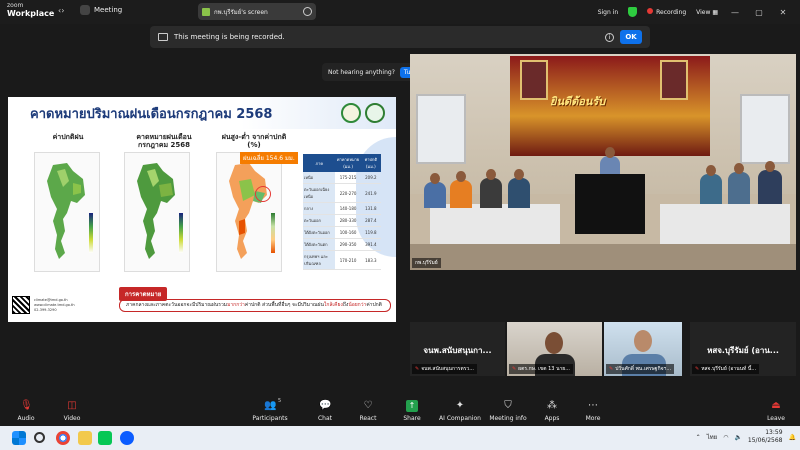 This screenshot has height=450, width=800. I want to click on sign-in-link: Sign in, so click(608, 12).